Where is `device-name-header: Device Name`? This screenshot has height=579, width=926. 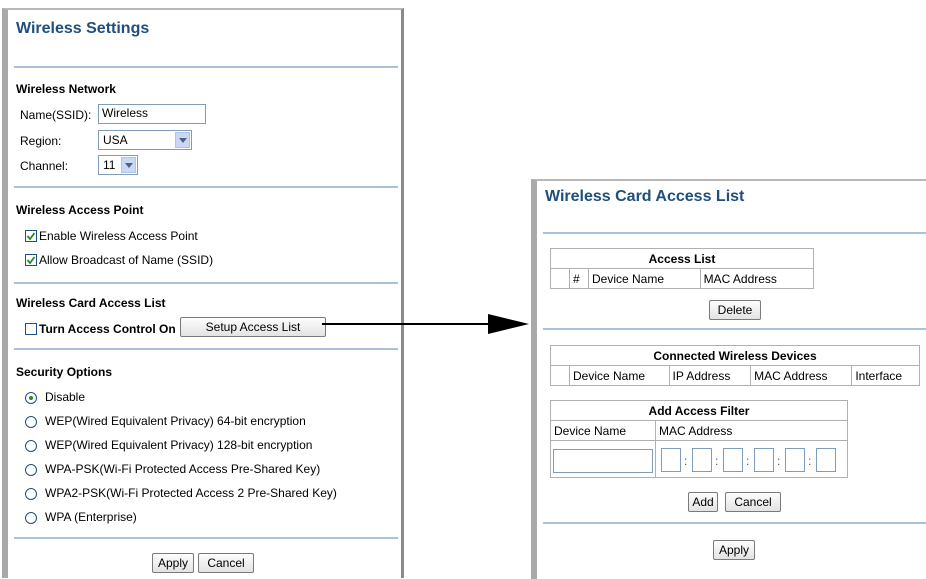 device-name-header: Device Name is located at coordinates (603, 430).